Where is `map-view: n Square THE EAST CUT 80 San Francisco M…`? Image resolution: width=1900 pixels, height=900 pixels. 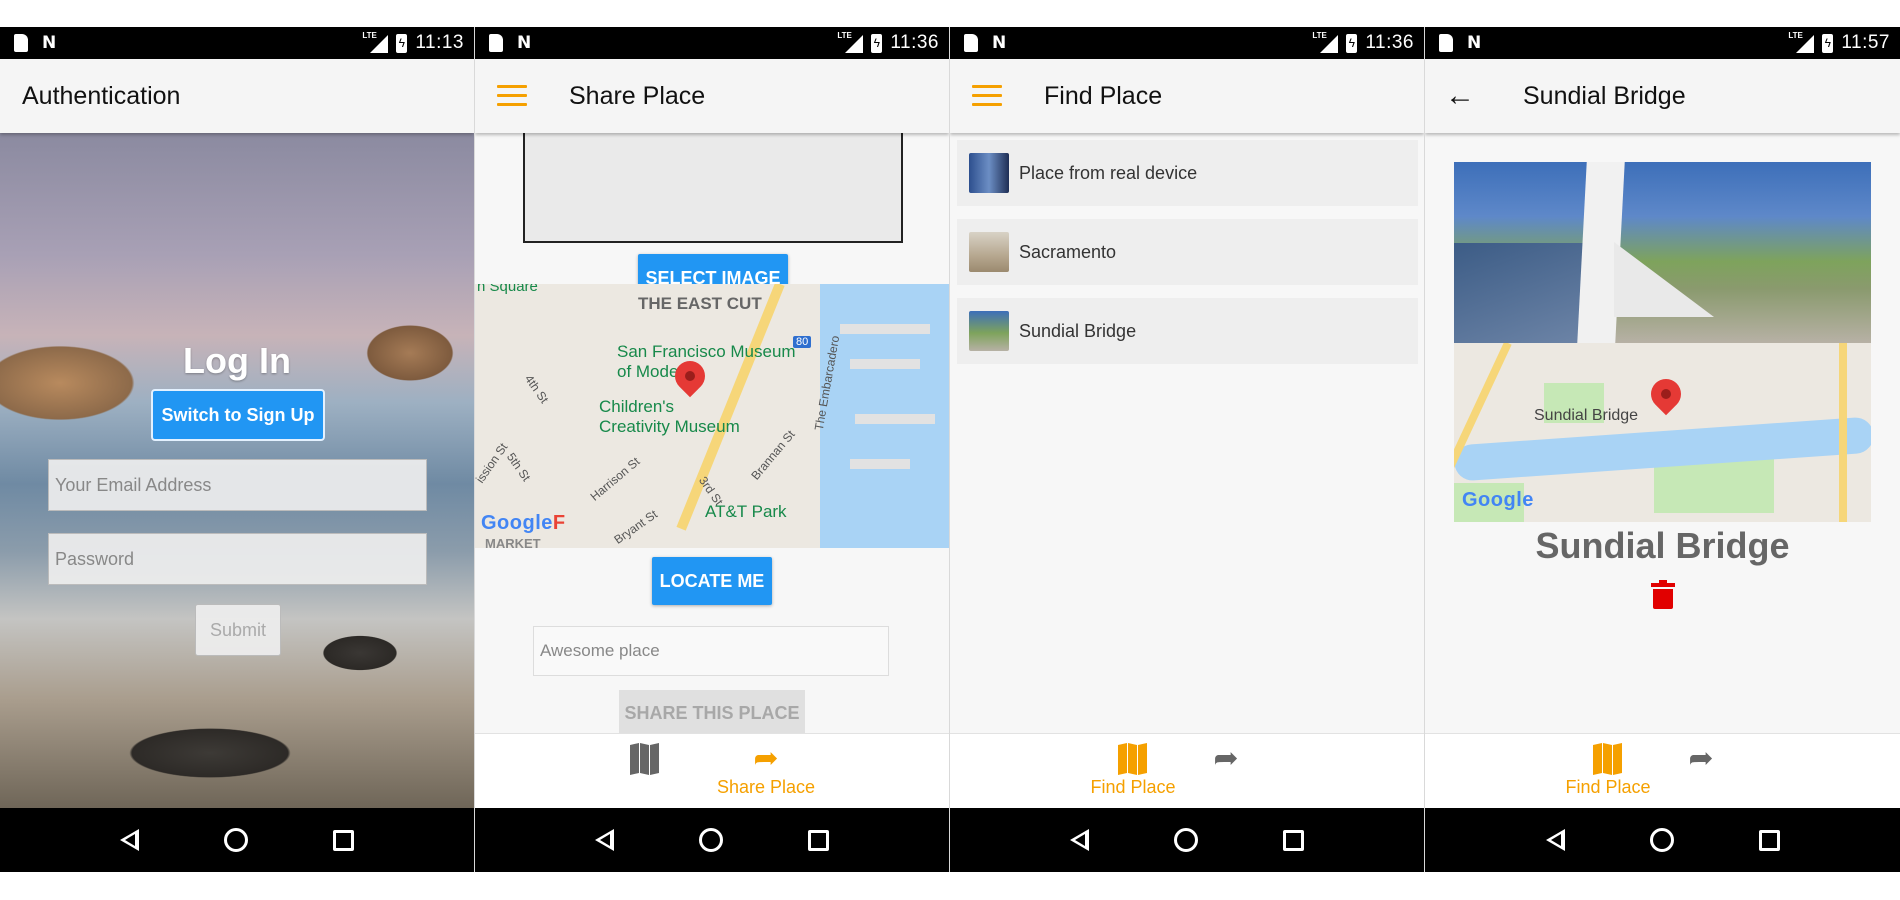 map-view: n Square THE EAST CUT 80 San Francisco M… is located at coordinates (712, 416).